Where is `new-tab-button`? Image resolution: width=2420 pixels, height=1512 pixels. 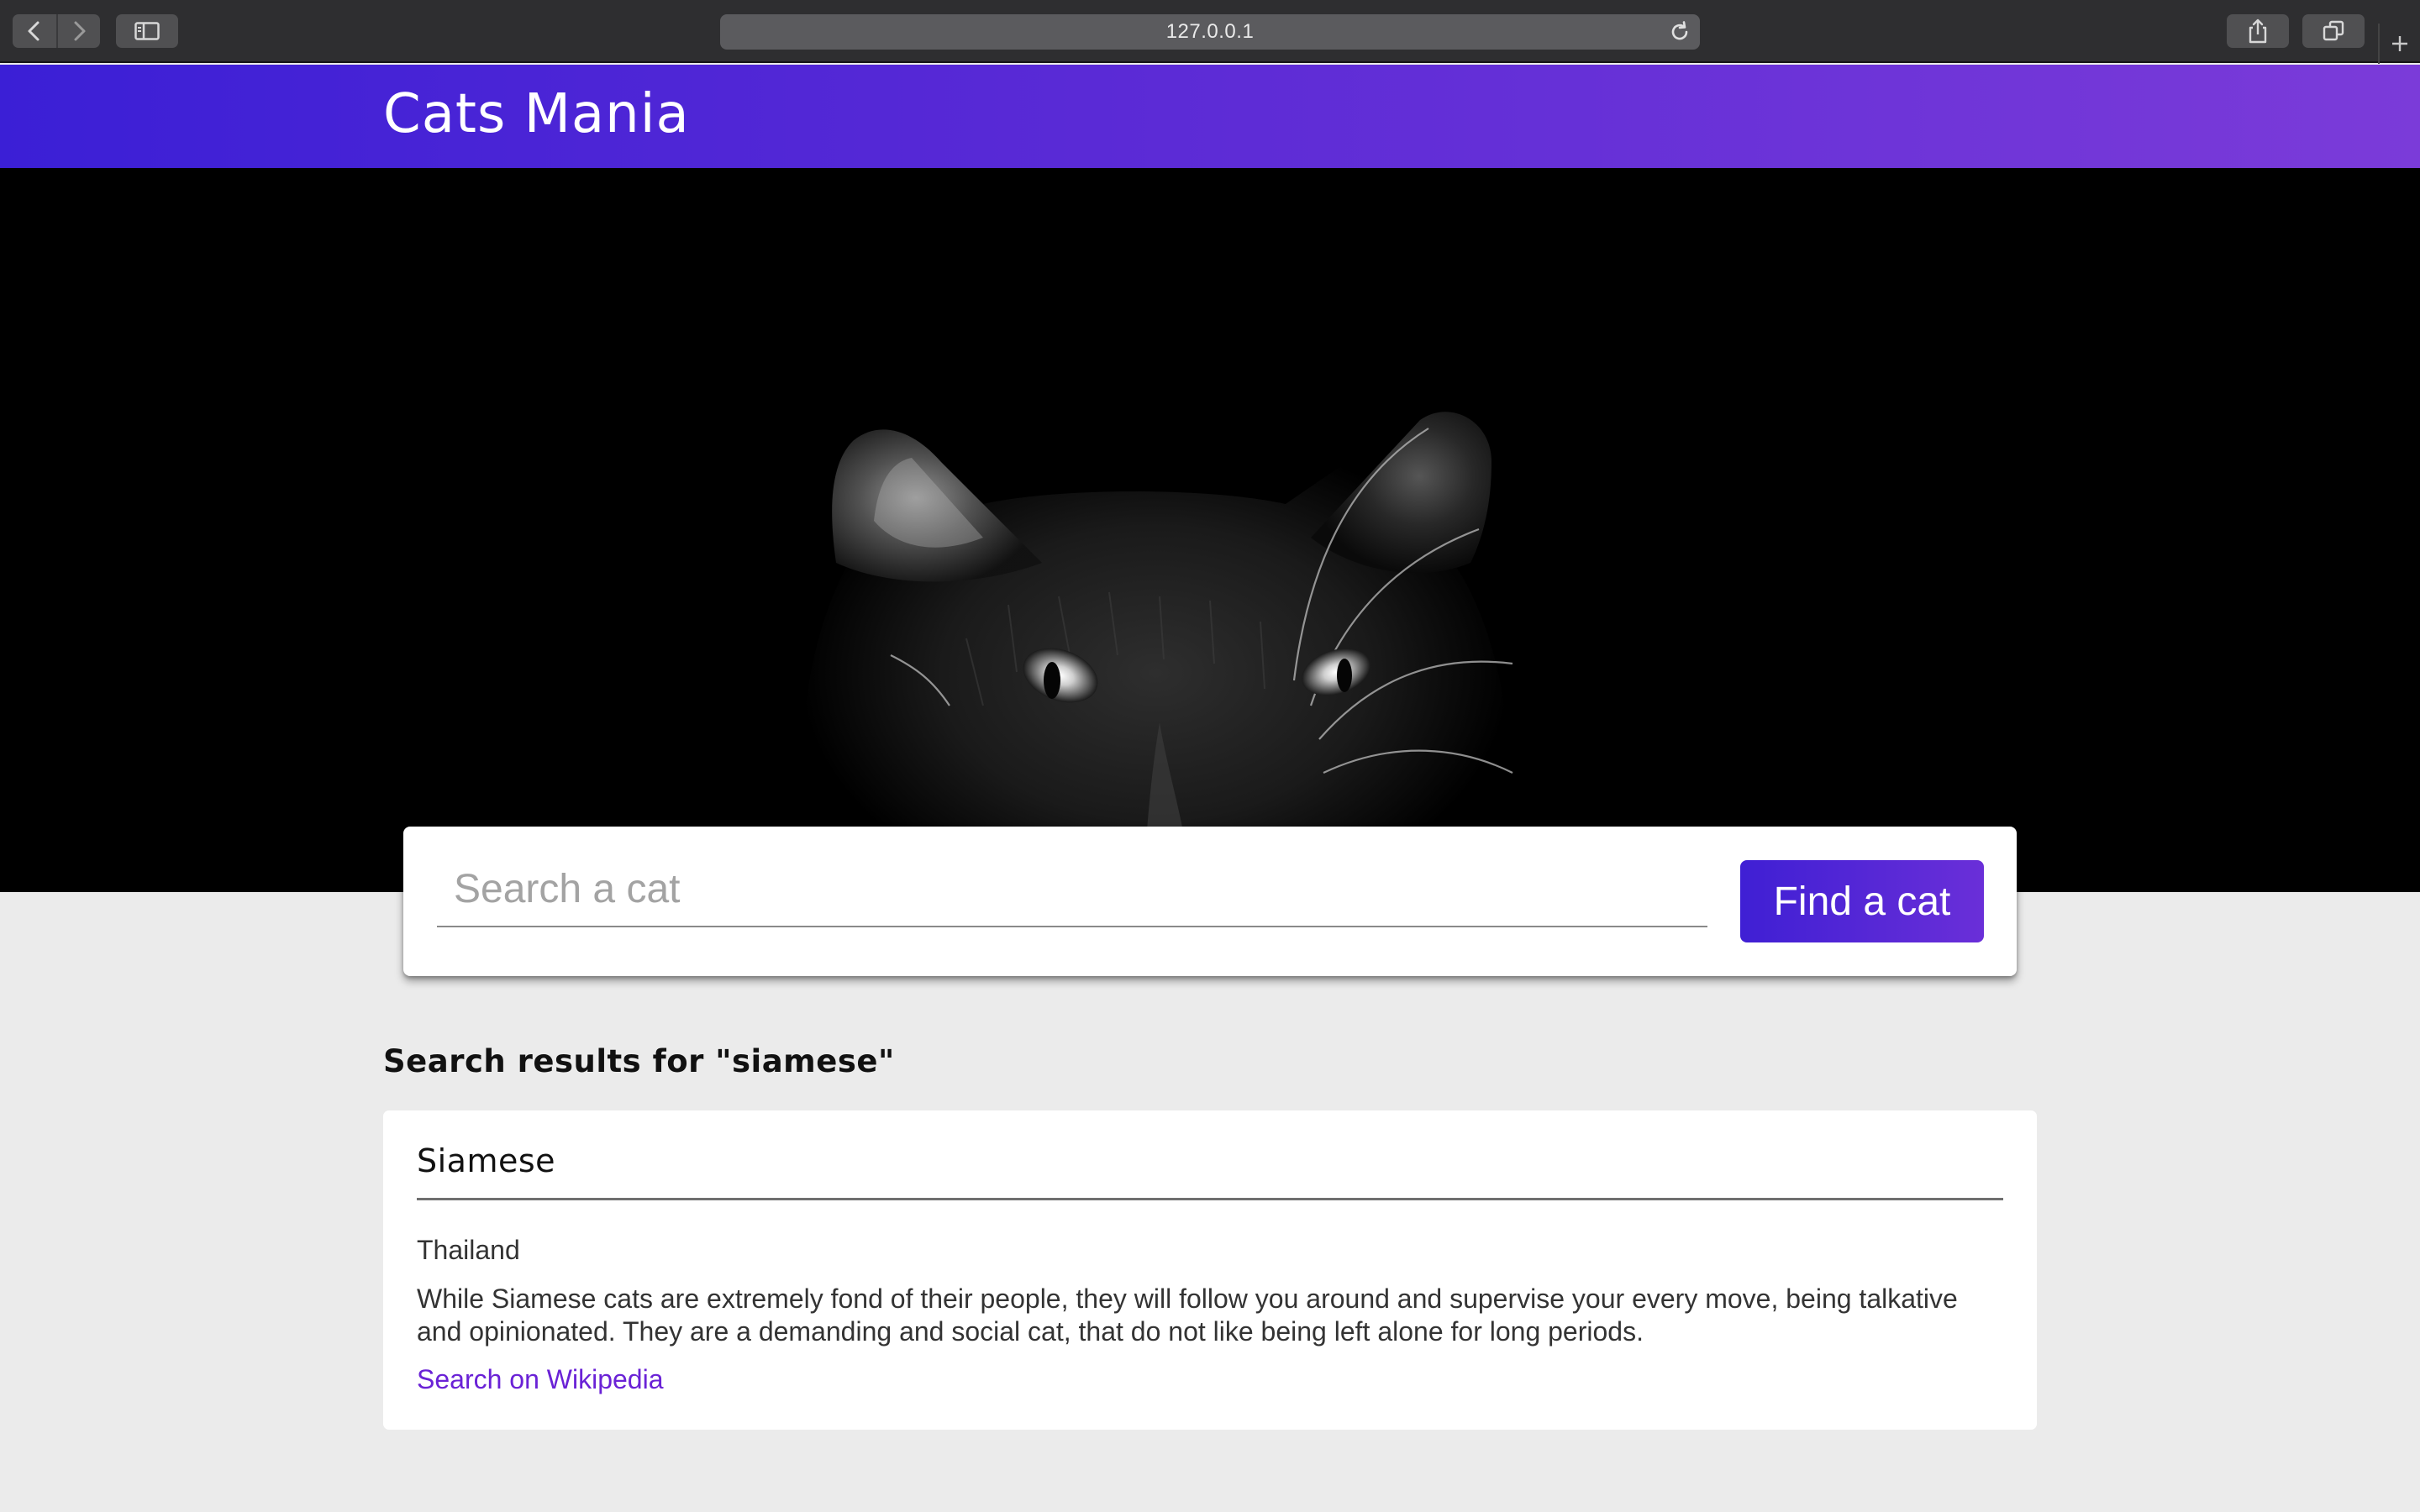 new-tab-button is located at coordinates (2399, 44).